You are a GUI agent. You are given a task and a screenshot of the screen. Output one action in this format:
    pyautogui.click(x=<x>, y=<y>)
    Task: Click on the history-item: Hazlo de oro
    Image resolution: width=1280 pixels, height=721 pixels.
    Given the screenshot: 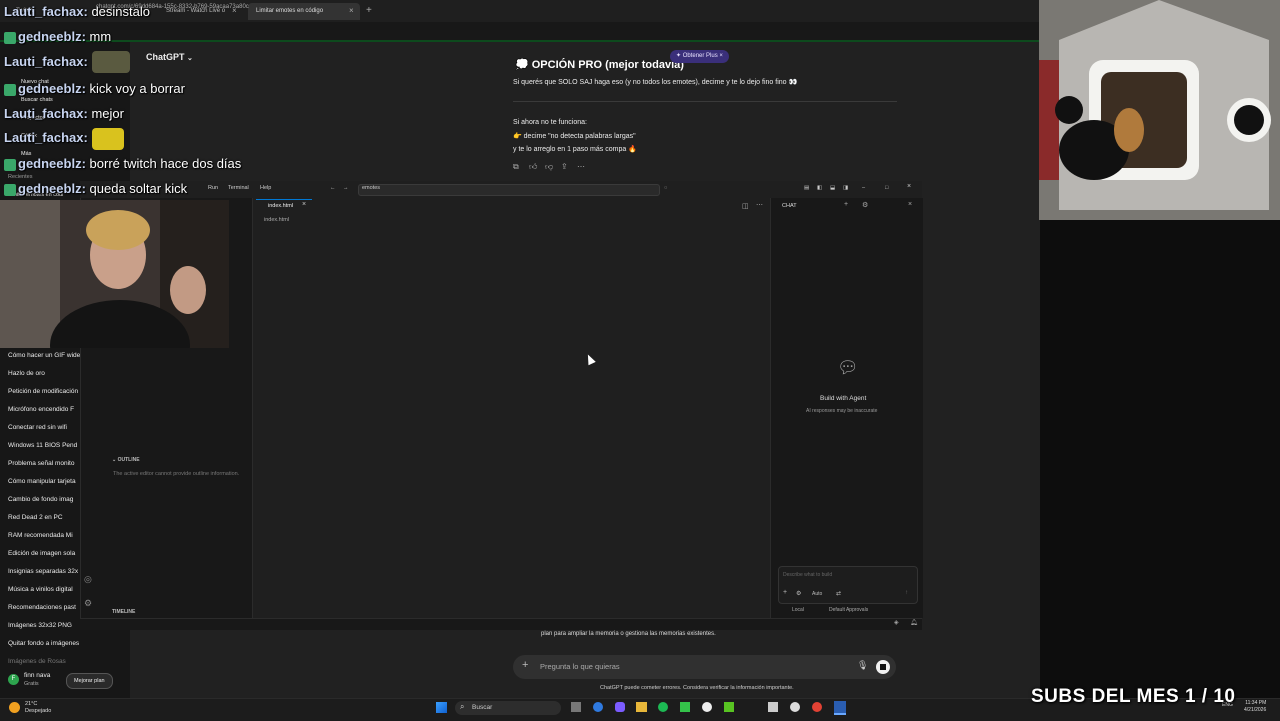 What is the action you would take?
    pyautogui.click(x=44, y=373)
    